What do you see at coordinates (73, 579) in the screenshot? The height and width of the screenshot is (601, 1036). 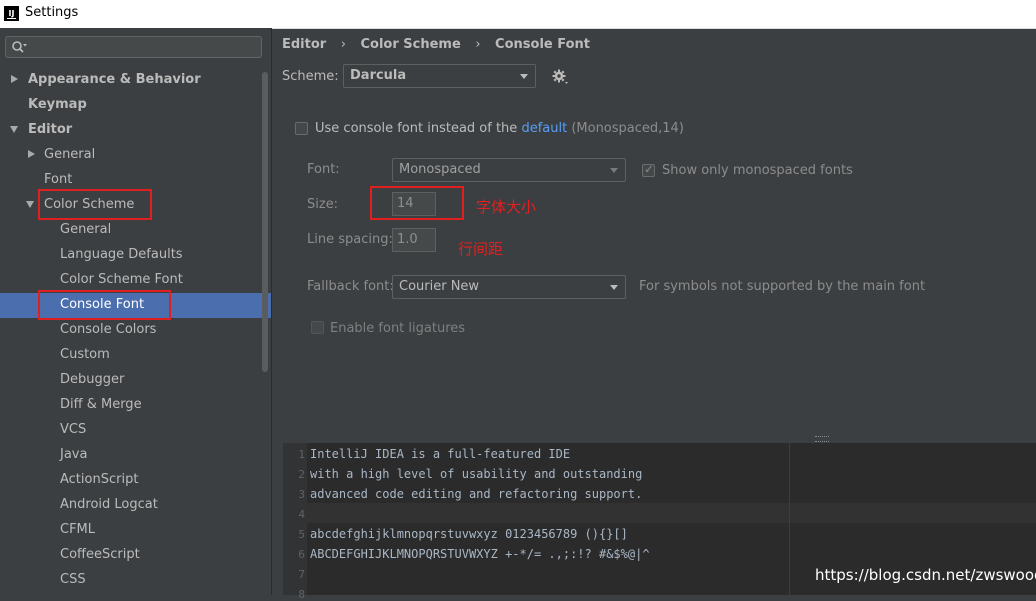 I see `sidebar-item-css: CSS` at bounding box center [73, 579].